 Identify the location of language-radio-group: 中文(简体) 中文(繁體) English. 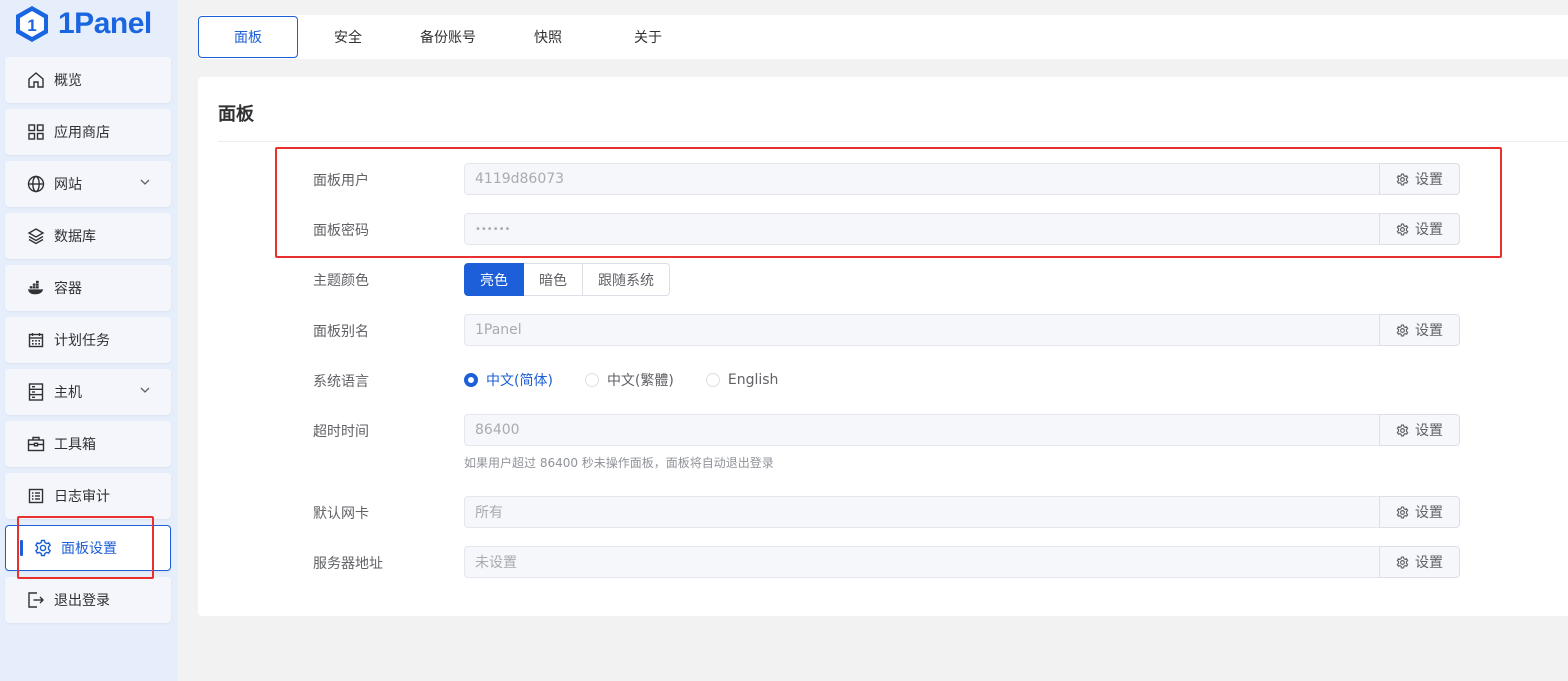
(637, 380).